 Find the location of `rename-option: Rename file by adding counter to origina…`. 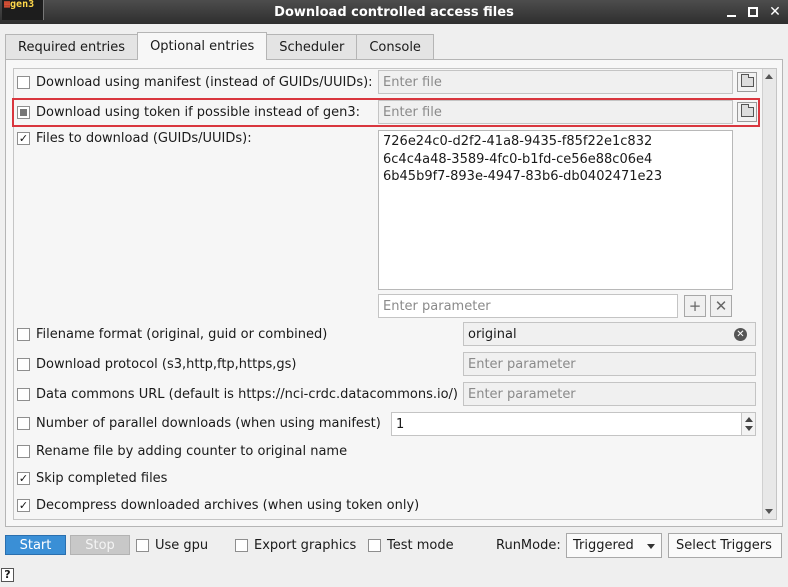

rename-option: Rename file by adding counter to origina… is located at coordinates (182, 451).